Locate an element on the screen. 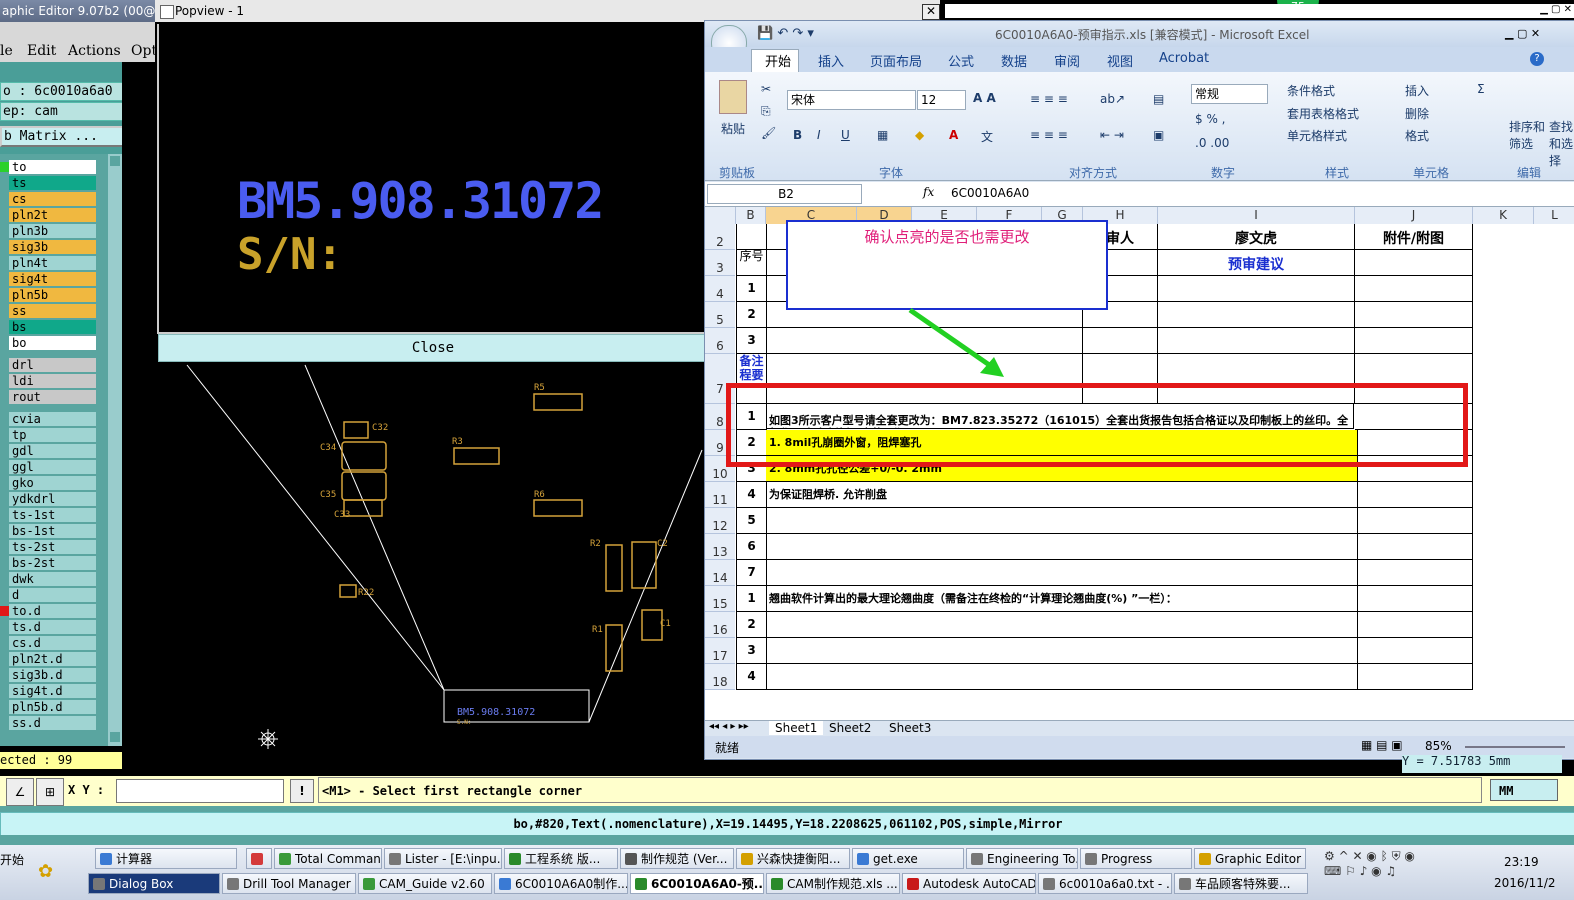 The image size is (1574, 900). row-header: 15 is located at coordinates (720, 599).